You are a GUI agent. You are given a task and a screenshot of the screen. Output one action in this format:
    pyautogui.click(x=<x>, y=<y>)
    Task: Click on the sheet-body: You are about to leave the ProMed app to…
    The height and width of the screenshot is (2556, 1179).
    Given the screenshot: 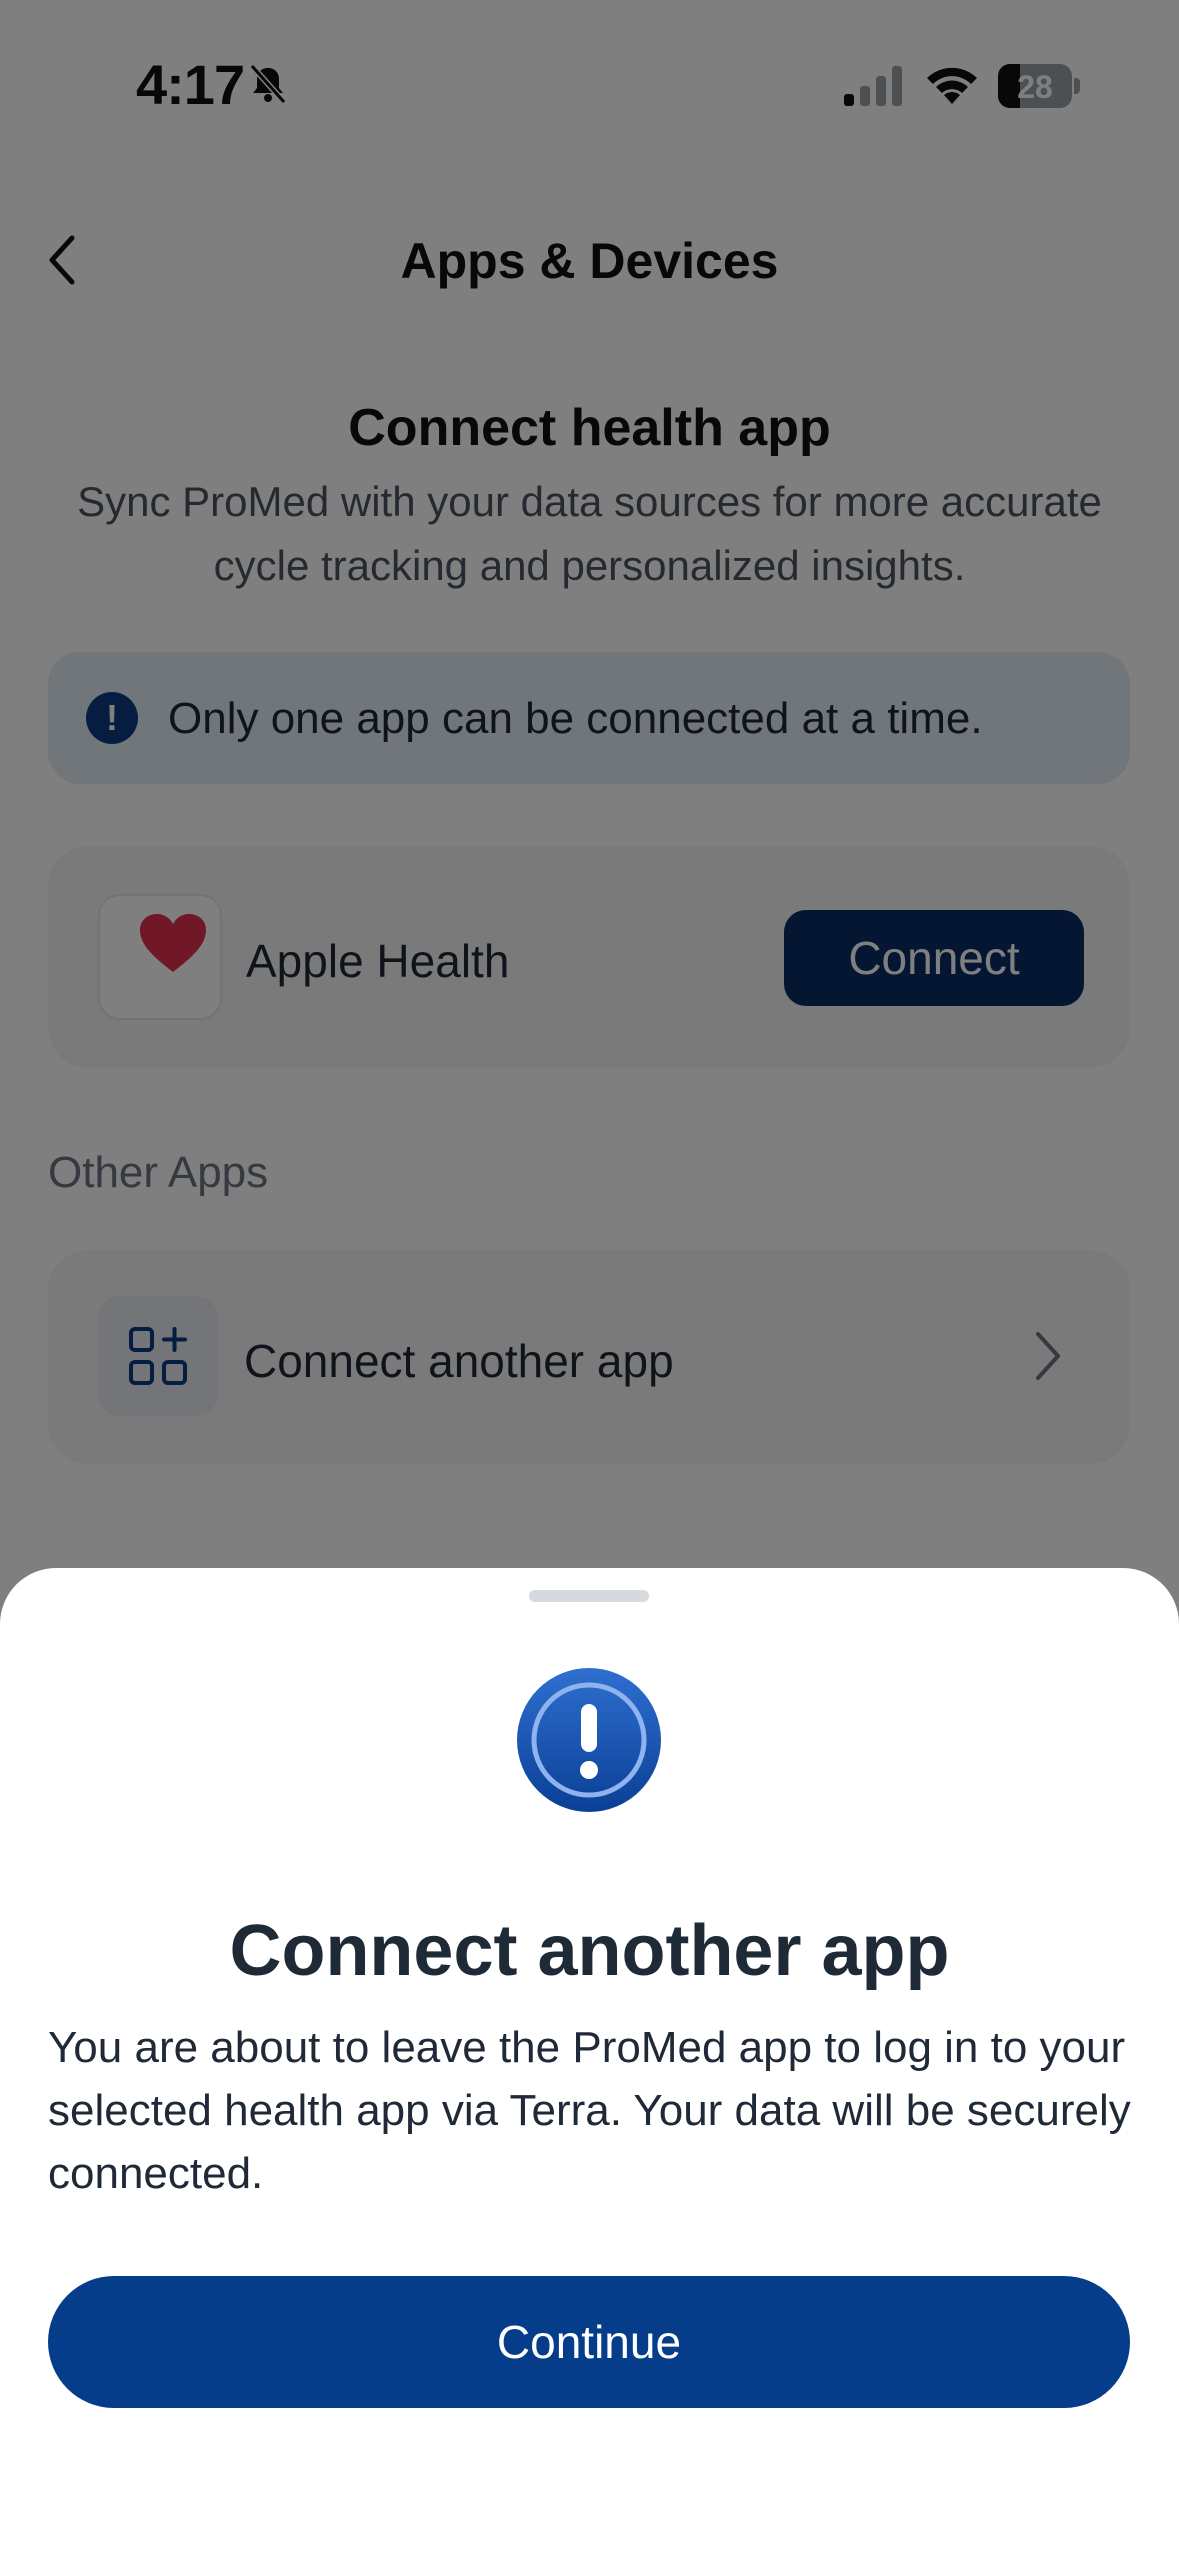 What is the action you would take?
    pyautogui.click(x=589, y=2110)
    